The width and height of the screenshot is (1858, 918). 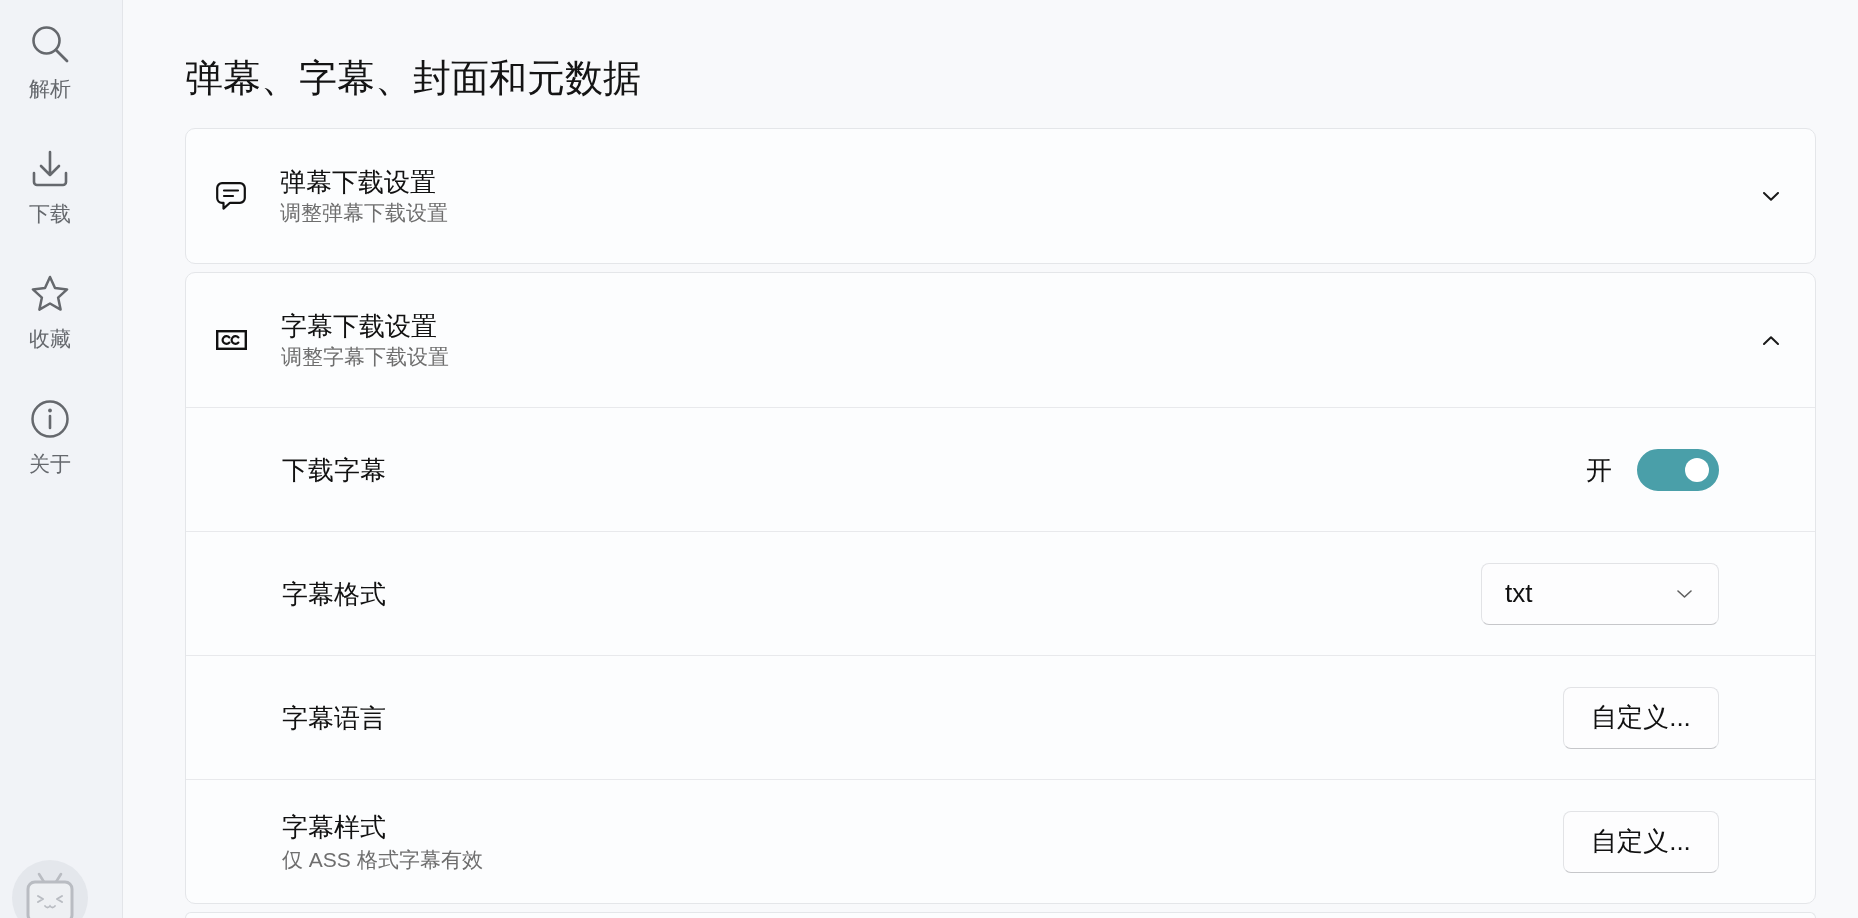 I want to click on setting-label: 字幕格式, so click(x=334, y=593).